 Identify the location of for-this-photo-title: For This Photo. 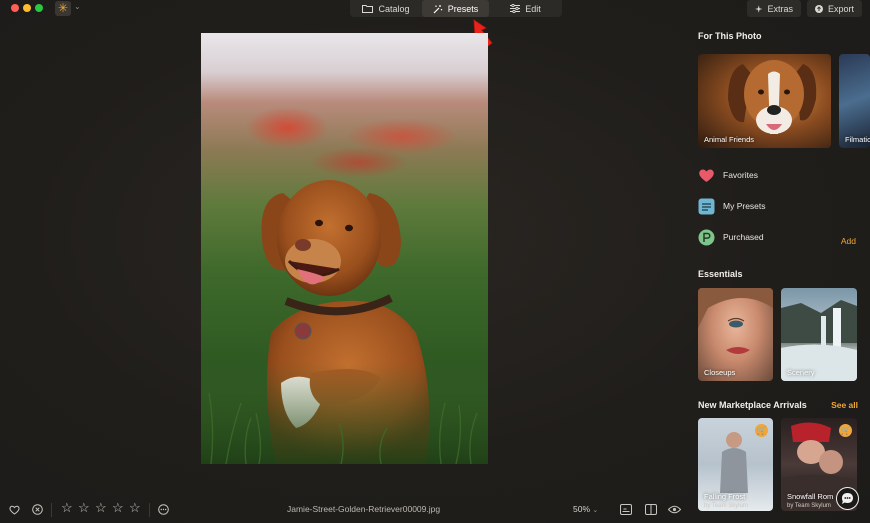
(730, 36).